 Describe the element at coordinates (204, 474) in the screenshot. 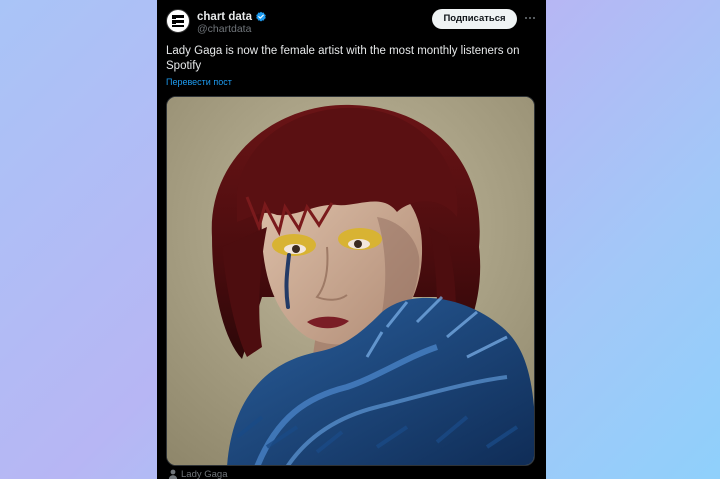

I see `photo-caption-text: Lady Gaga` at that location.